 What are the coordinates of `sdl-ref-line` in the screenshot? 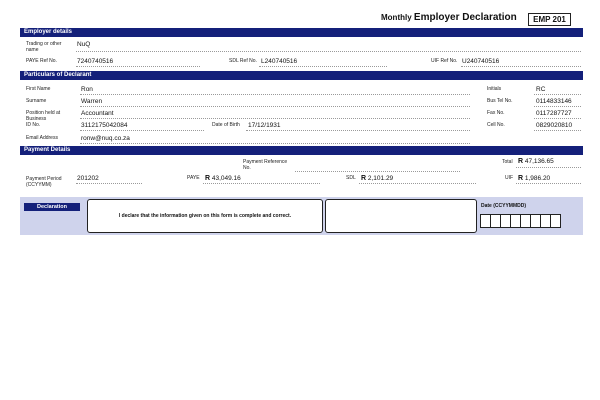 It's located at (323, 66).